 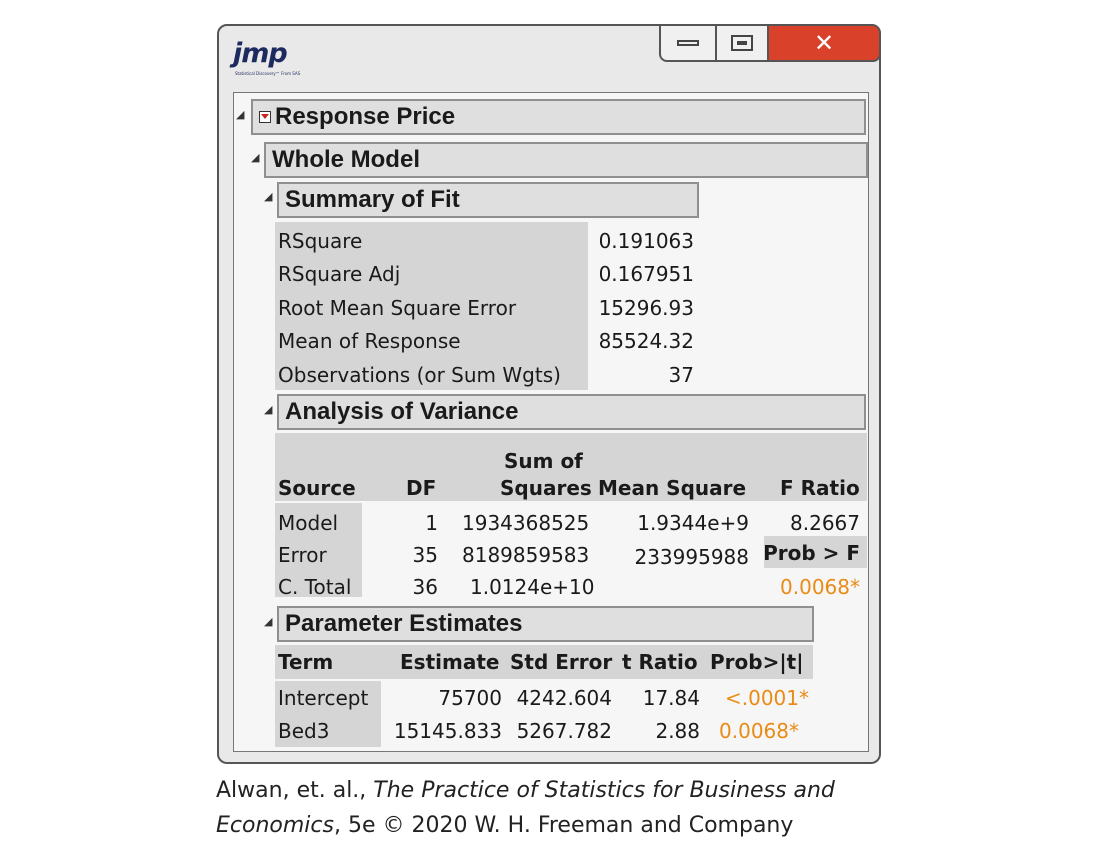 I want to click on summary-of-fit-header: Summary of Fit, so click(x=488, y=200).